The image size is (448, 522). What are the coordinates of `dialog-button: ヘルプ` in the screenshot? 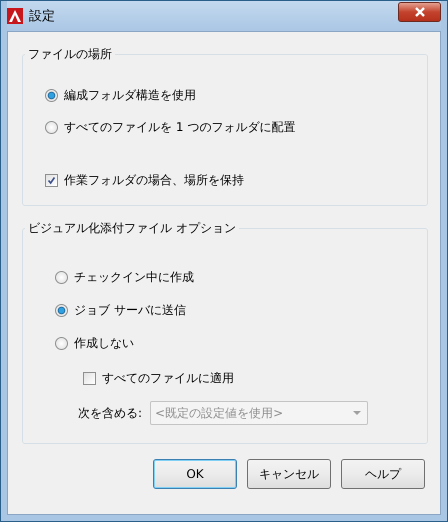 It's located at (383, 474).